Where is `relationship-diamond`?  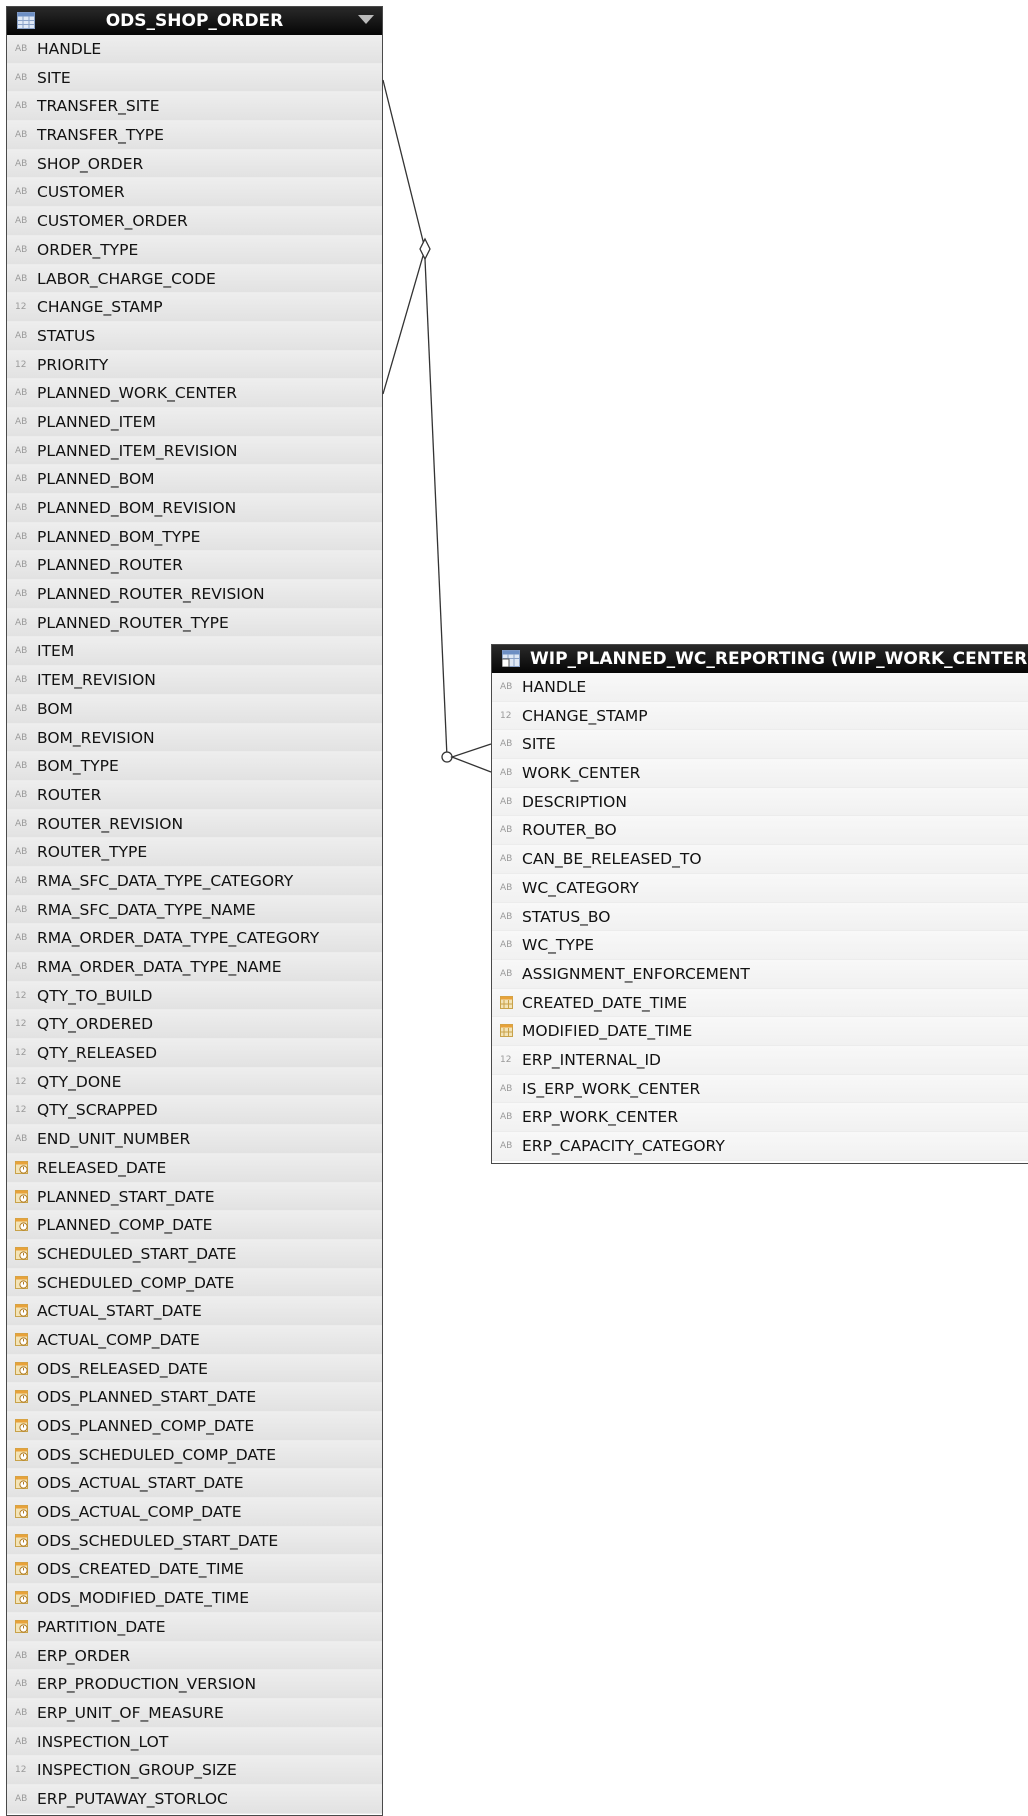
relationship-diamond is located at coordinates (425, 249).